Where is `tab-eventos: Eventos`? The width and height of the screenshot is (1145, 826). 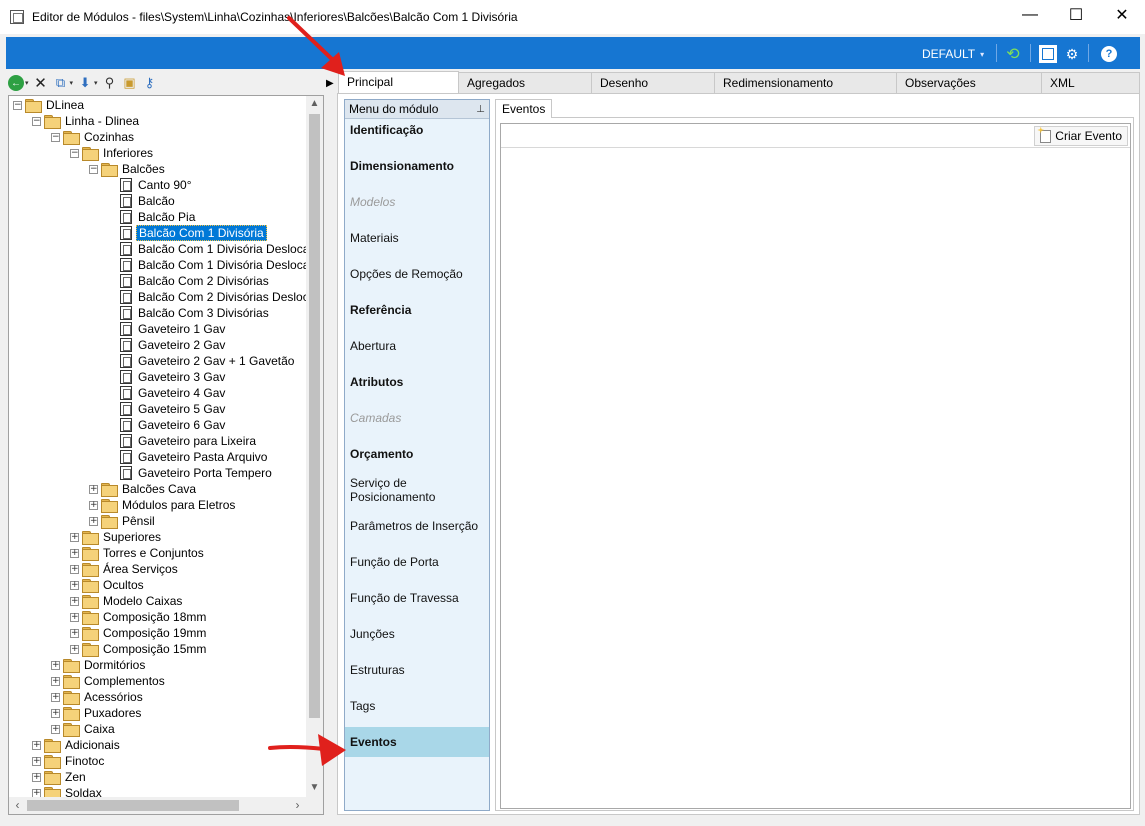 tab-eventos: Eventos is located at coordinates (524, 108).